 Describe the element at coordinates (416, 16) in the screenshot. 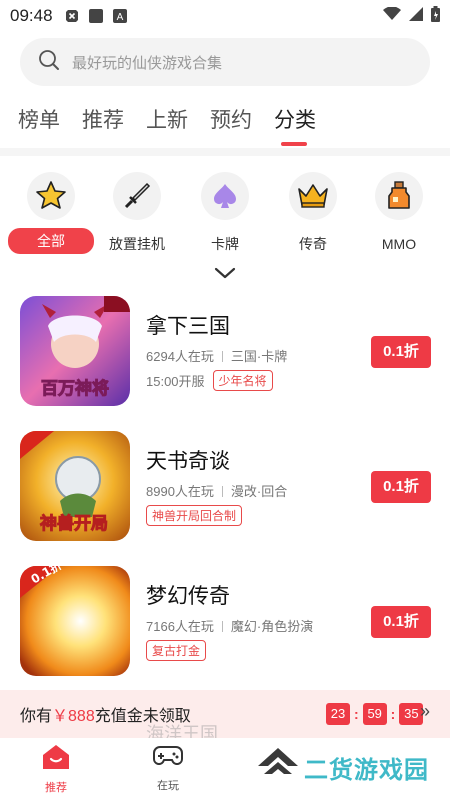

I see `signal-icon` at that location.